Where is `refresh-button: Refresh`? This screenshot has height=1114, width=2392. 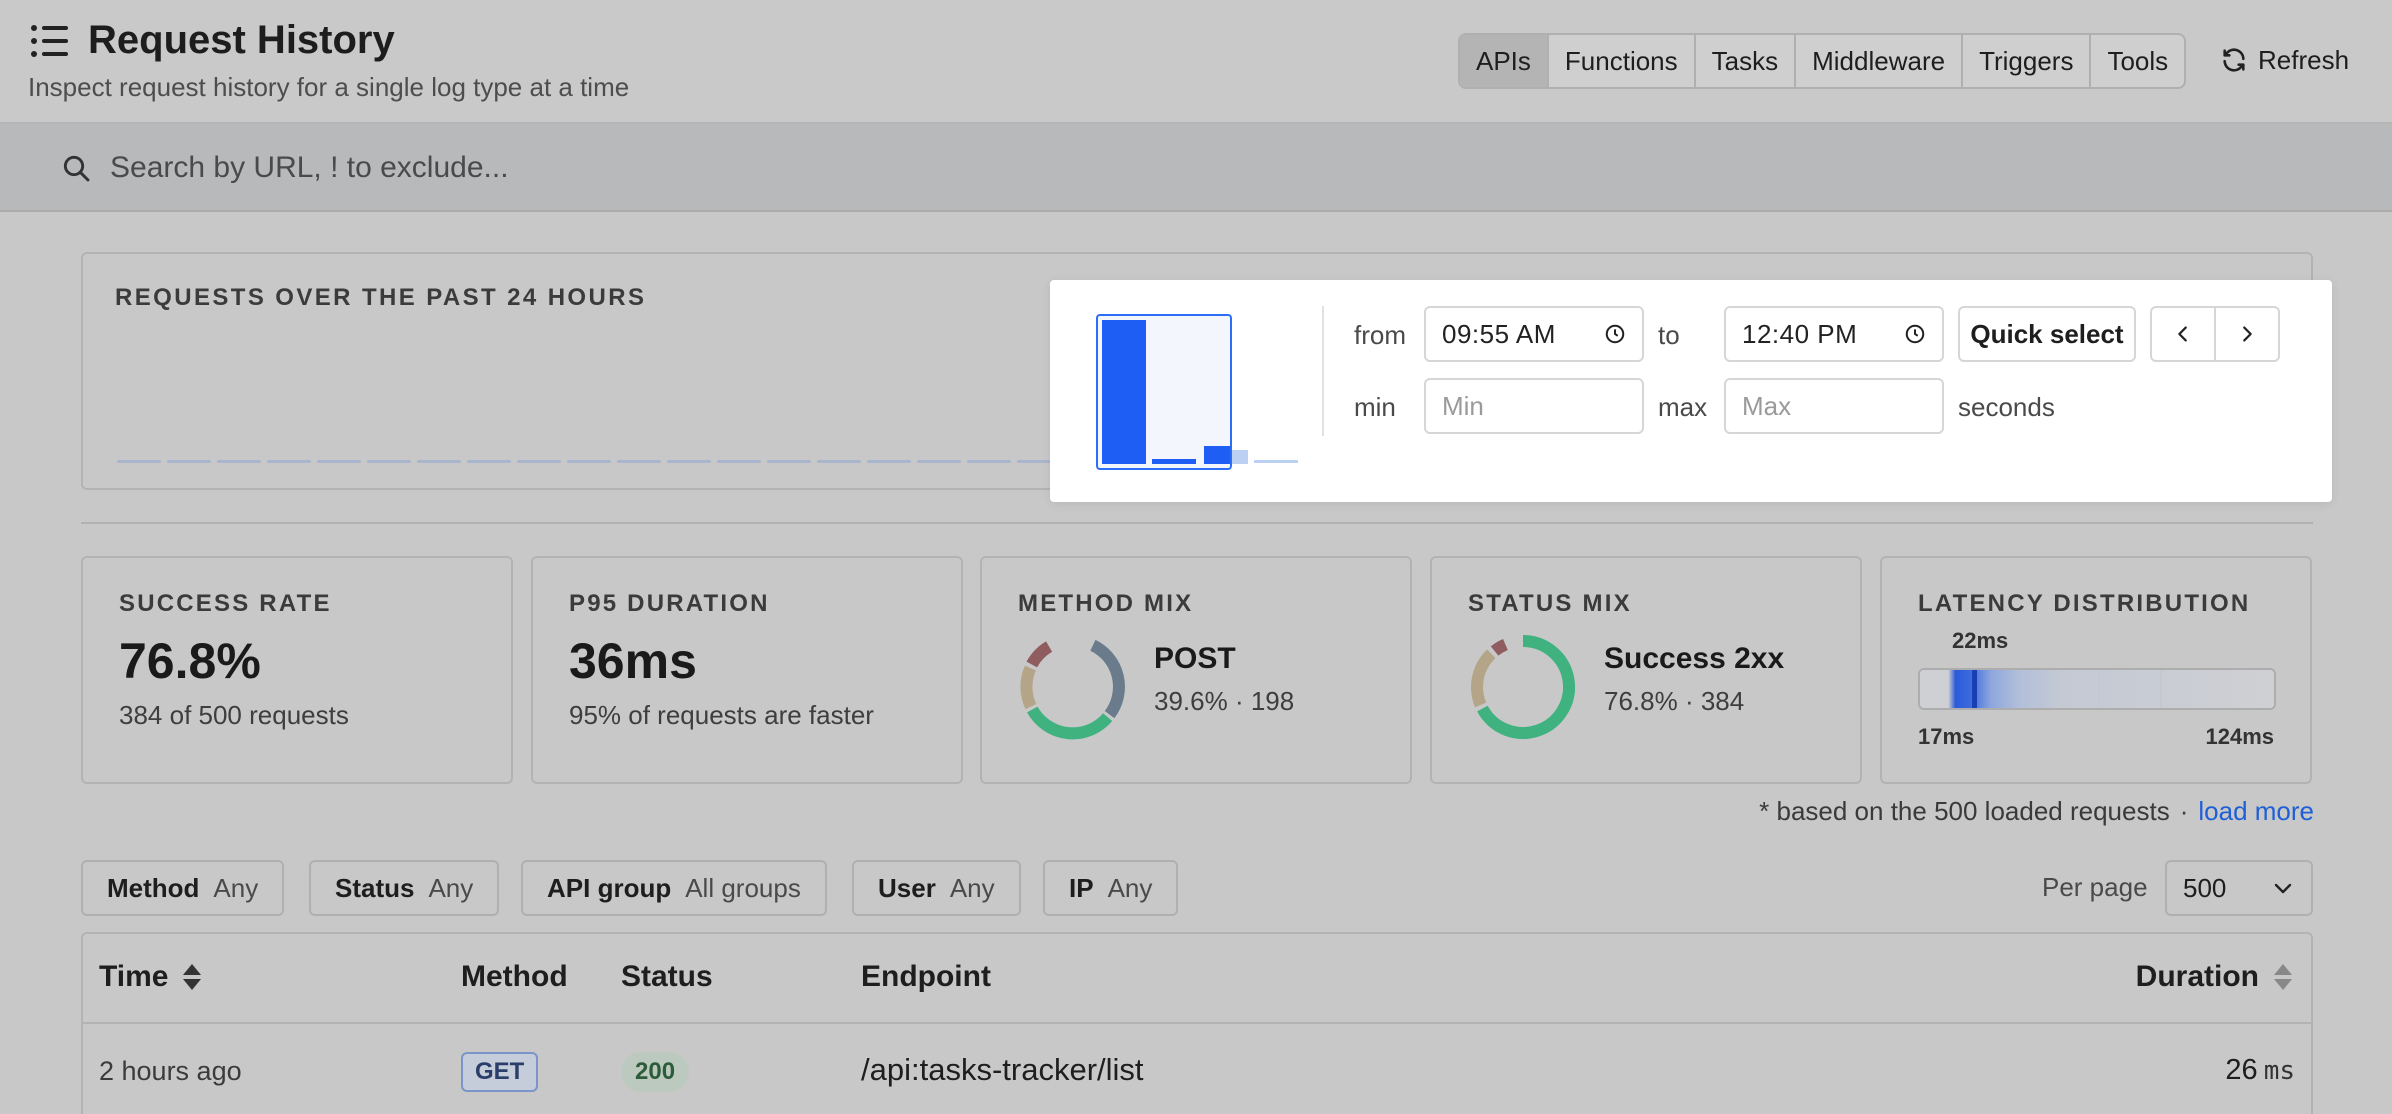 refresh-button: Refresh is located at coordinates (2284, 60).